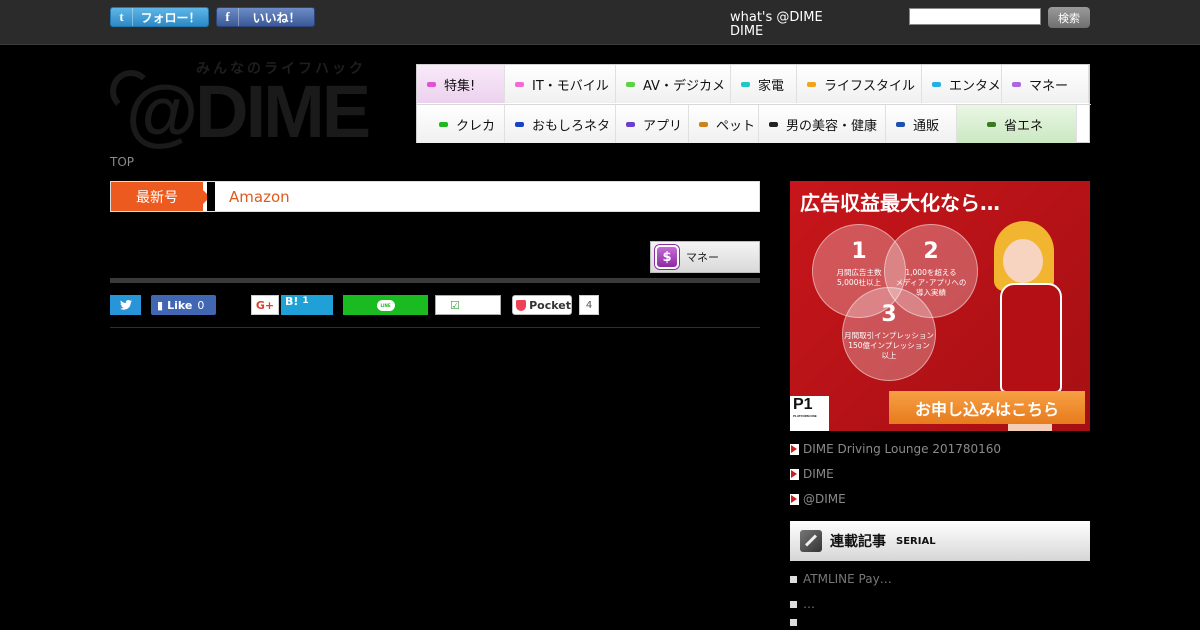 The width and height of the screenshot is (1200, 630). What do you see at coordinates (435, 196) in the screenshot?
I see `latest-headline: 最新号 Amazon` at bounding box center [435, 196].